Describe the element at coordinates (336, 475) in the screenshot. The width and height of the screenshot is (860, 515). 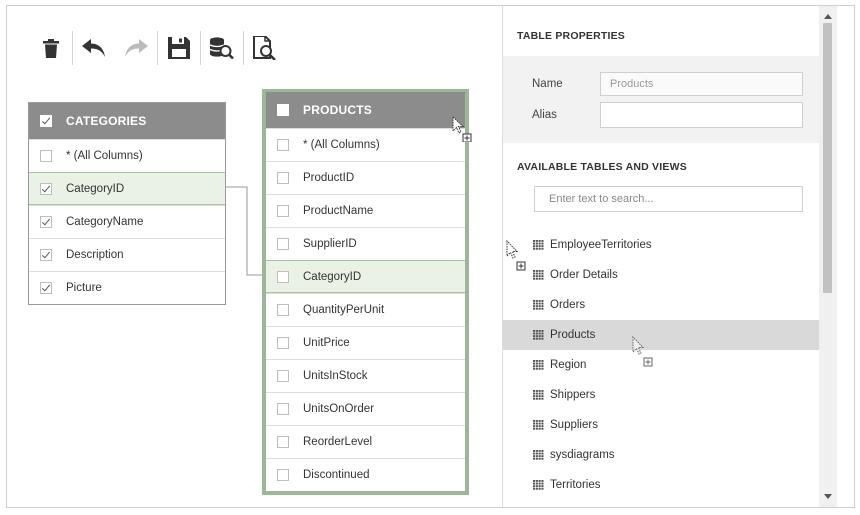
I see `column-label: Discontinued` at that location.